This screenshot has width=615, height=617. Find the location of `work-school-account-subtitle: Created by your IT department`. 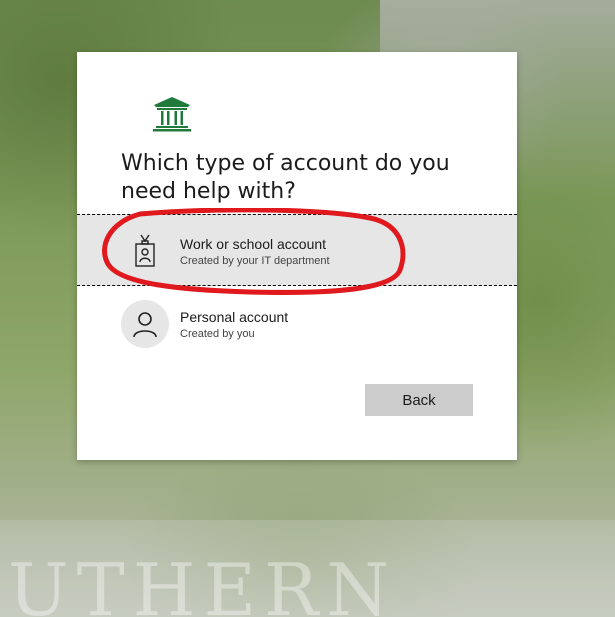

work-school-account-subtitle: Created by your IT department is located at coordinates (255, 261).